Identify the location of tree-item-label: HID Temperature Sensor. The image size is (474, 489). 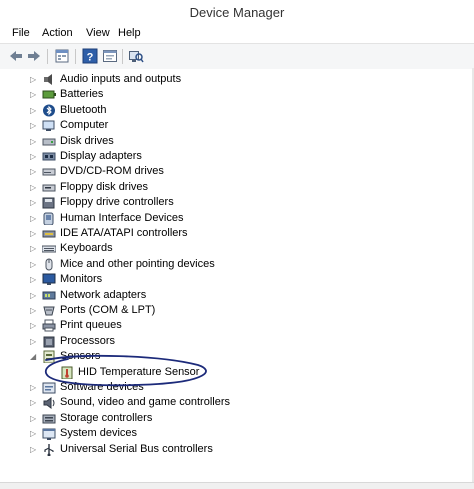
(139, 371).